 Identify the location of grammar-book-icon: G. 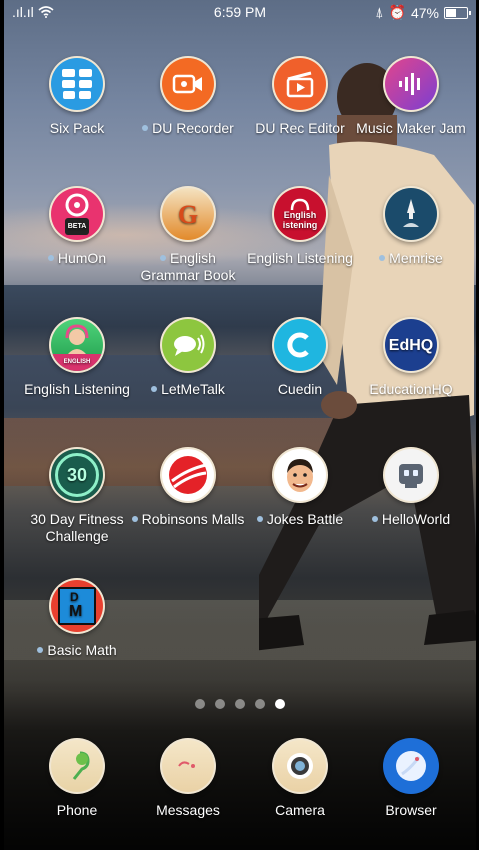
(188, 214).